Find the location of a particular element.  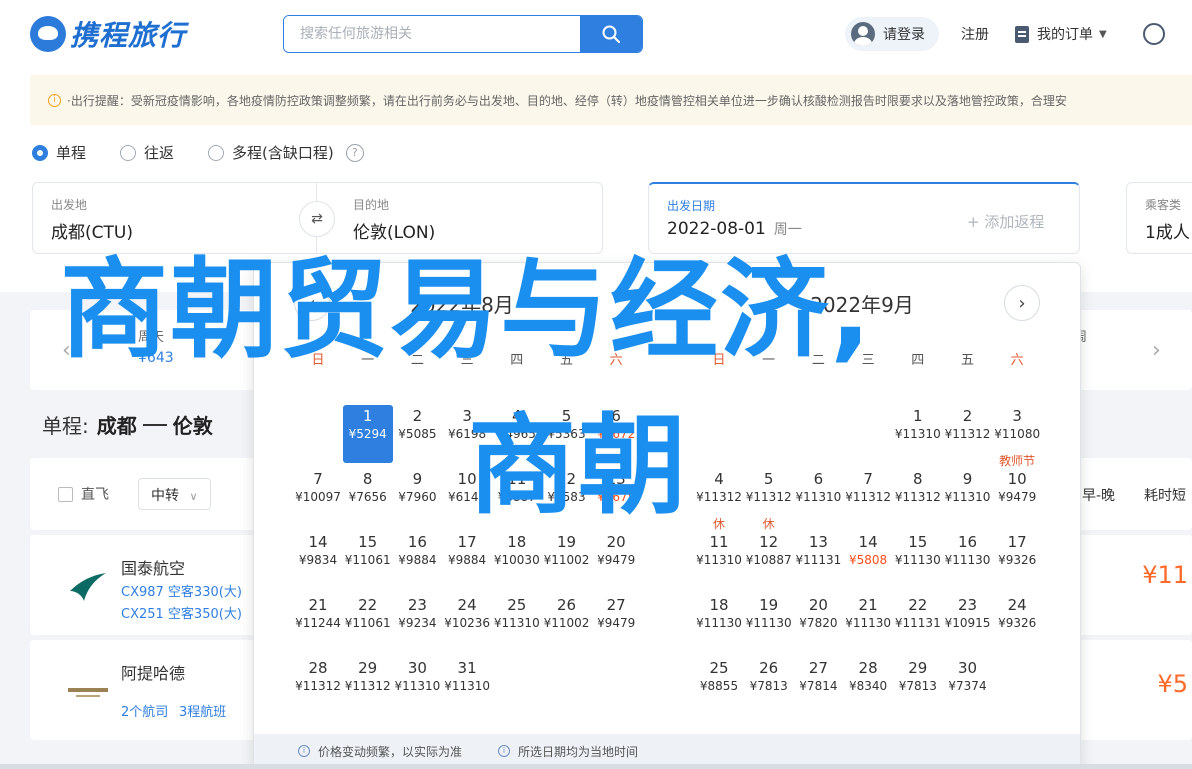

calendar-day-sep: 29 ¥7813 is located at coordinates (918, 686).